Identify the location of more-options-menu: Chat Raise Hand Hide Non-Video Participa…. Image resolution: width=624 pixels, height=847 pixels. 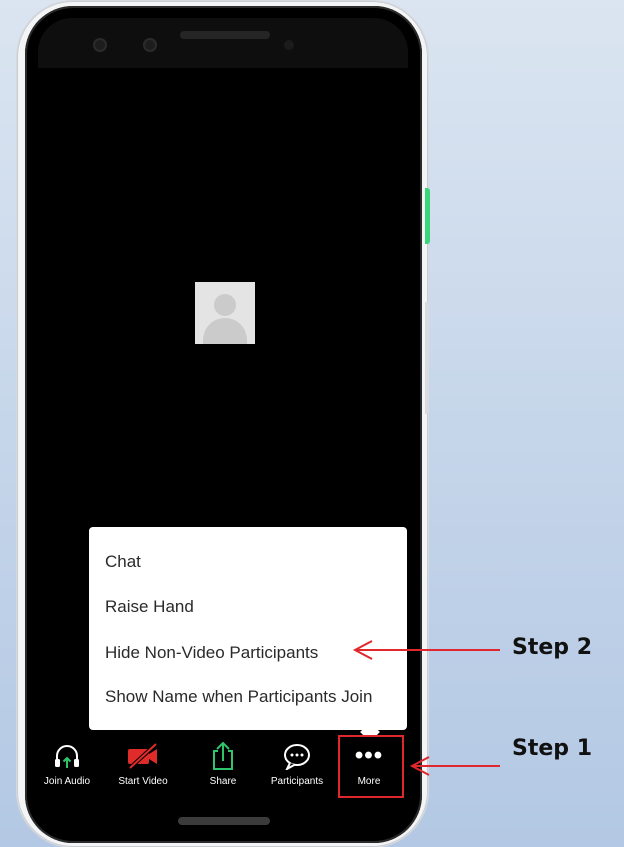
(248, 628).